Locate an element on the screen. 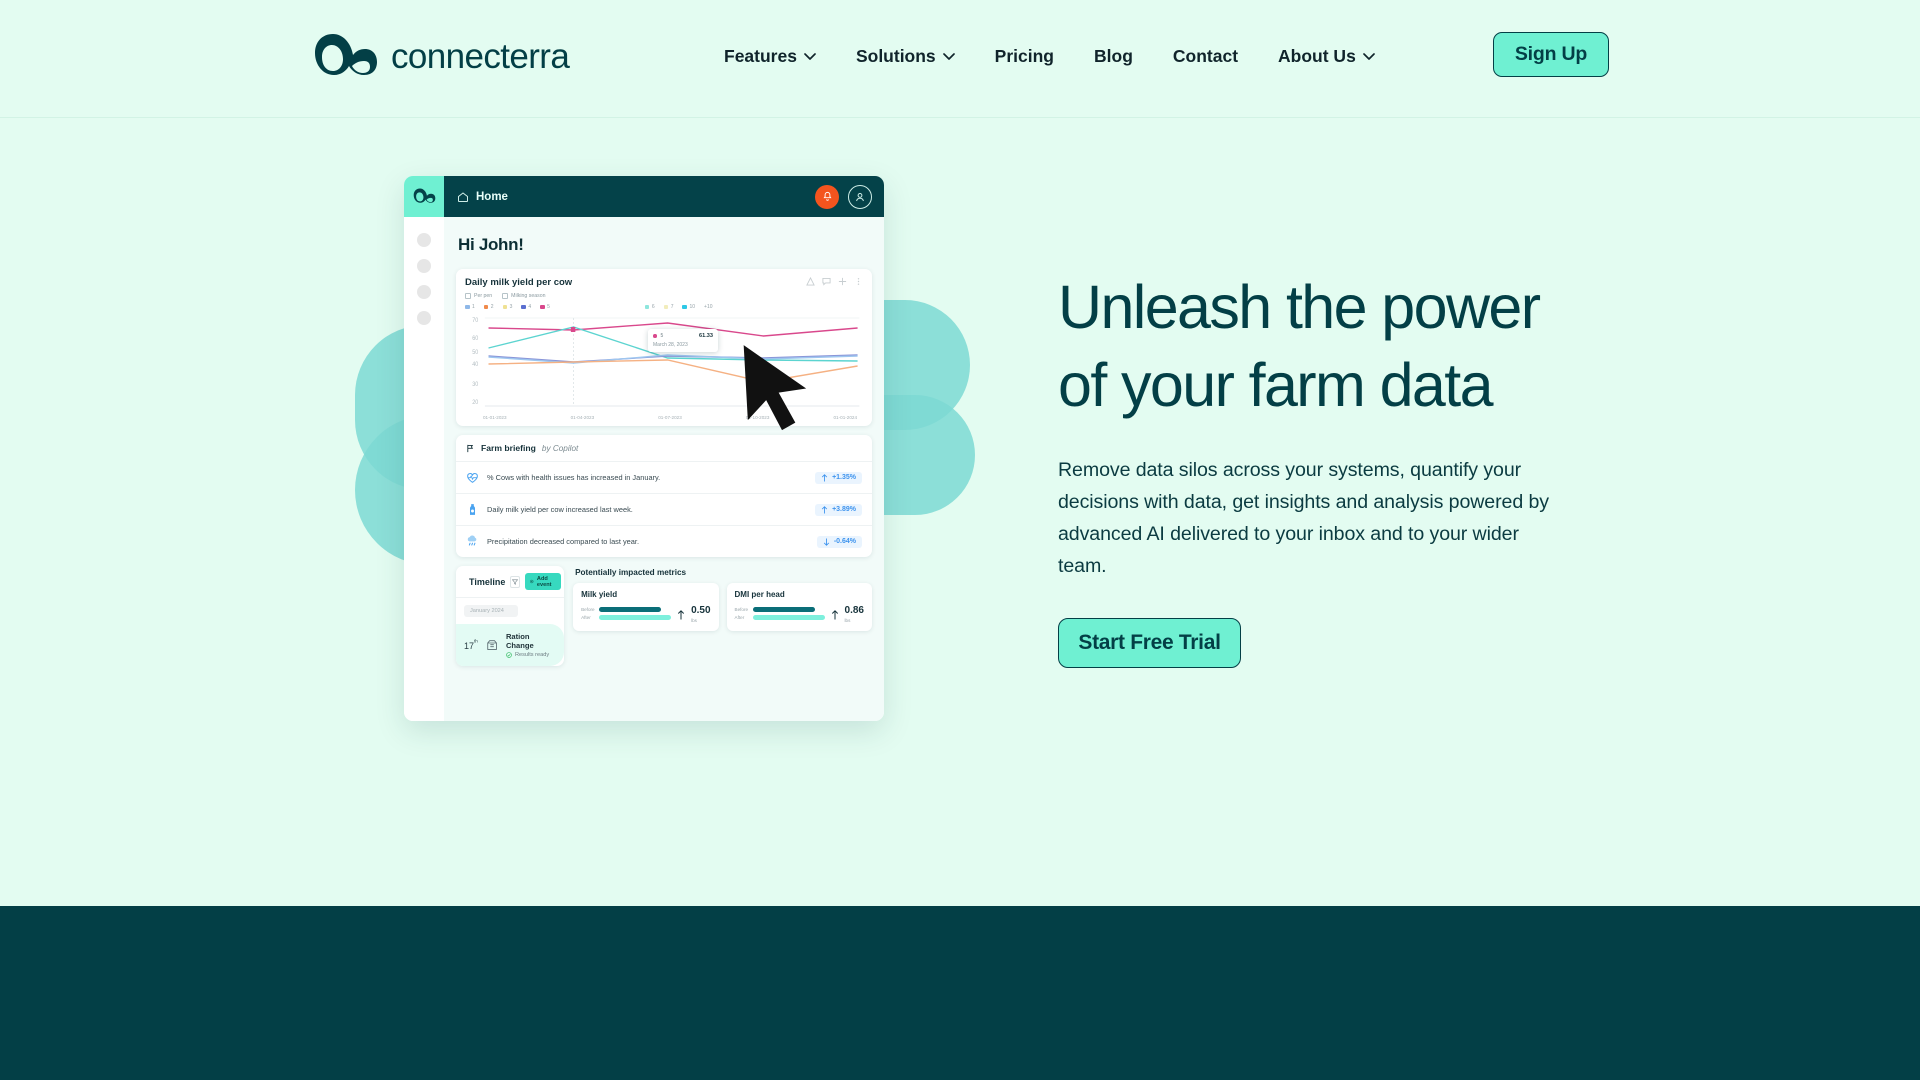 This screenshot has width=1920, height=1080. nav-item-label: Contact is located at coordinates (1205, 56).